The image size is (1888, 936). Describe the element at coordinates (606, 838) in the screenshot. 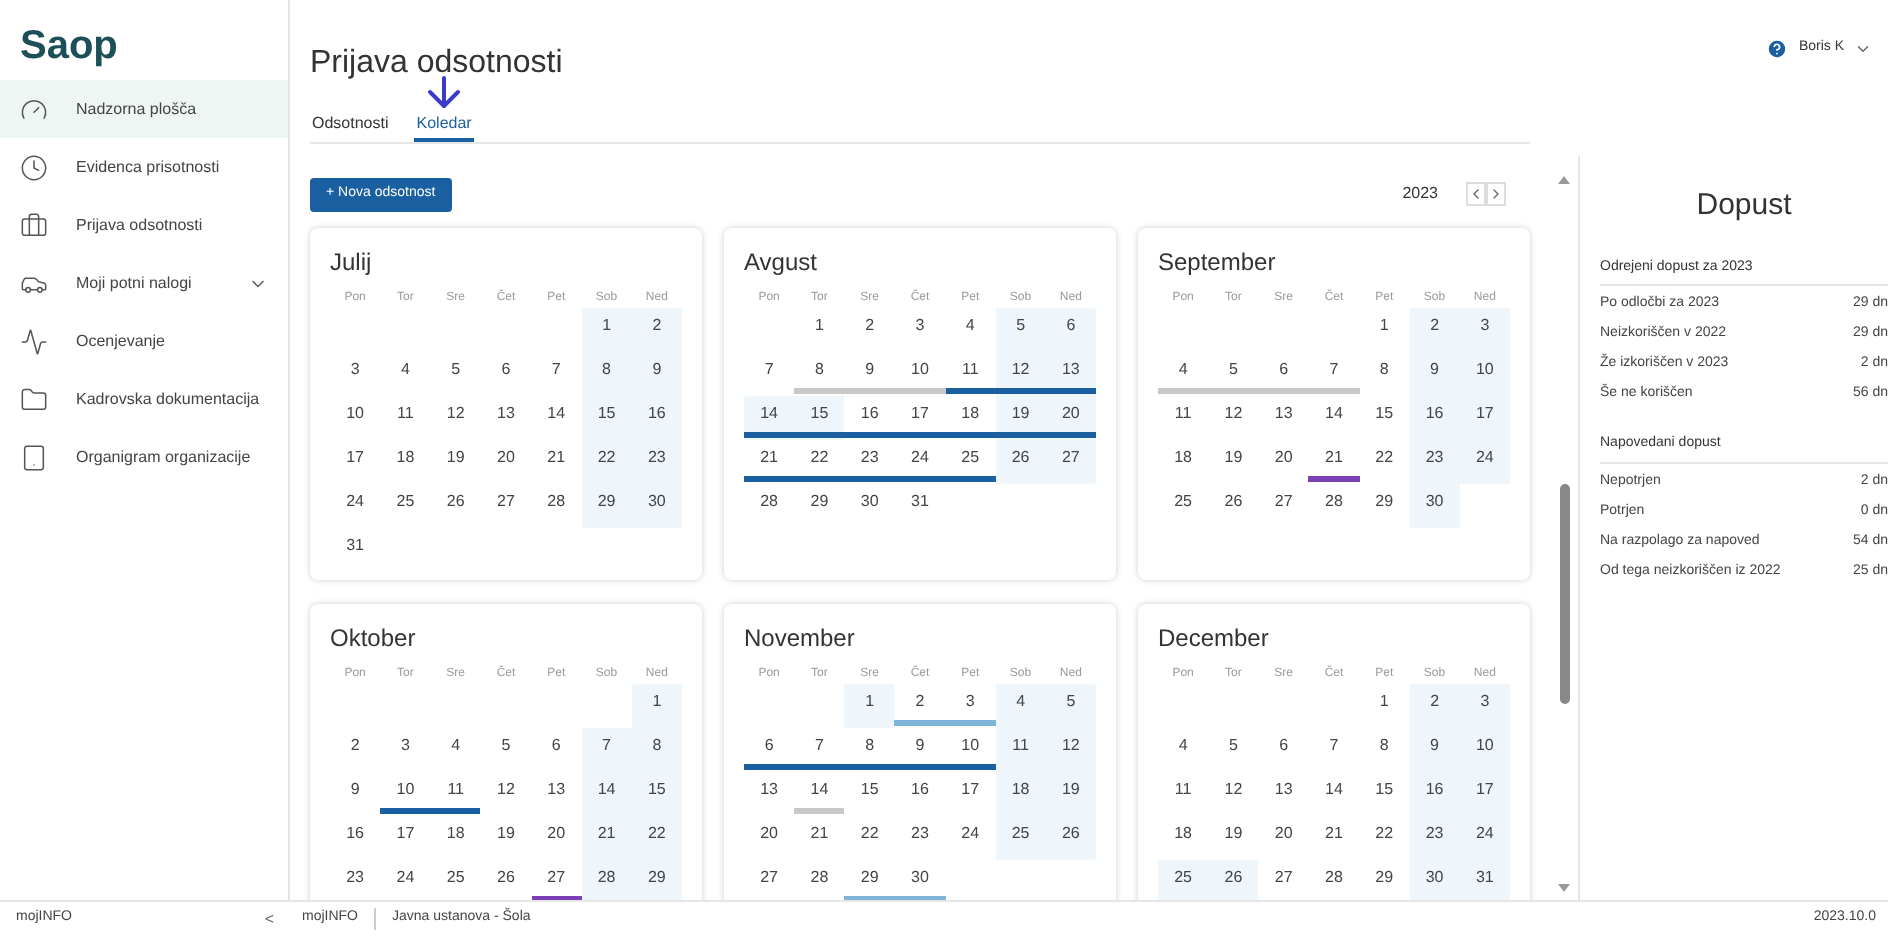

I see `day-cell: 21` at that location.